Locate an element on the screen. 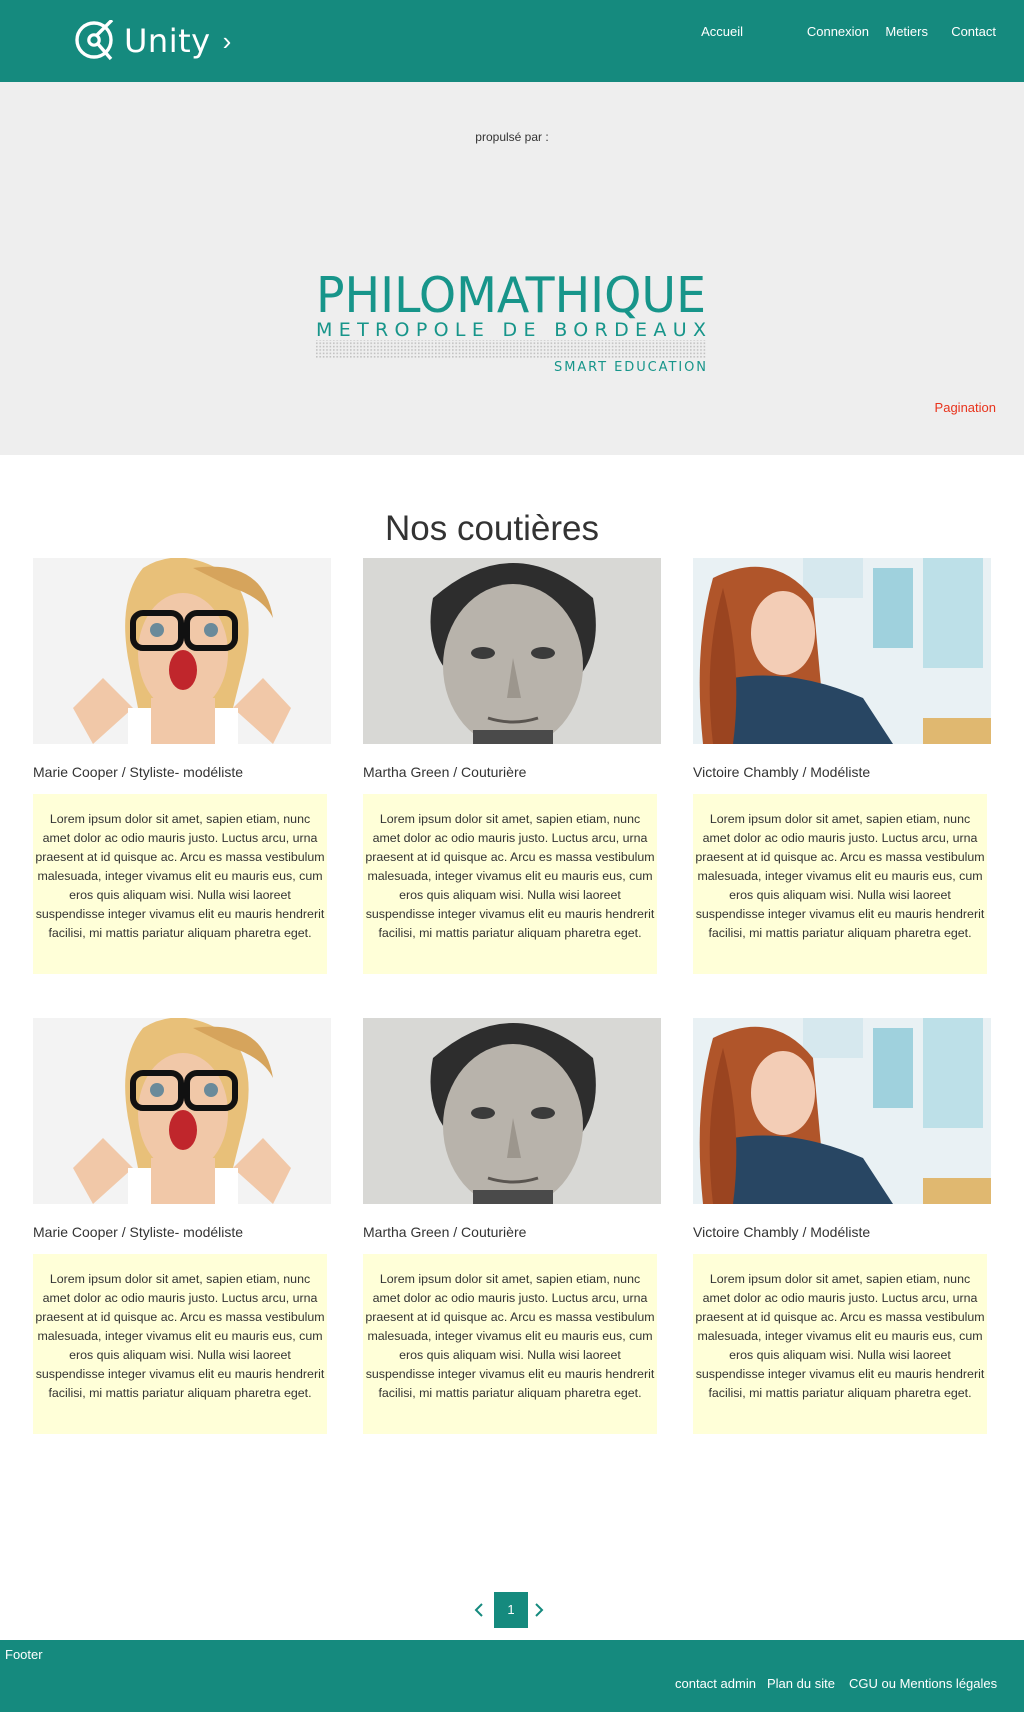 Image resolution: width=1024 pixels, height=1712 pixels. section-title: Nos coutières is located at coordinates (492, 529).